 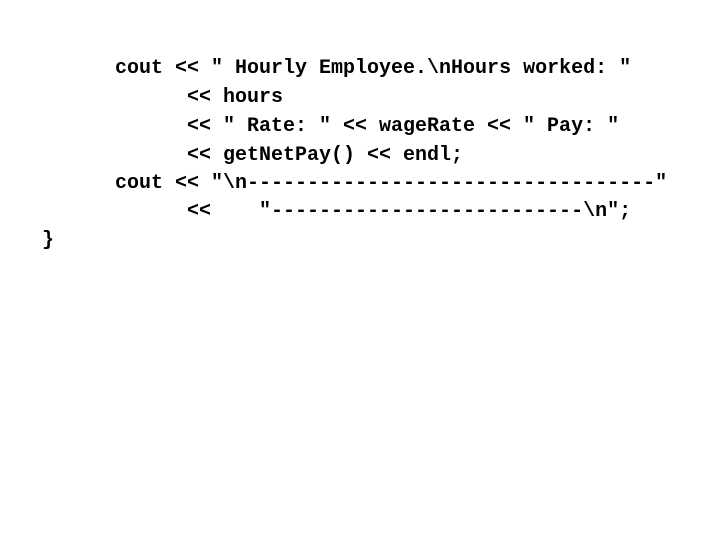 I want to click on code-line-6: << "--------------------------\n";, so click(x=409, y=211).